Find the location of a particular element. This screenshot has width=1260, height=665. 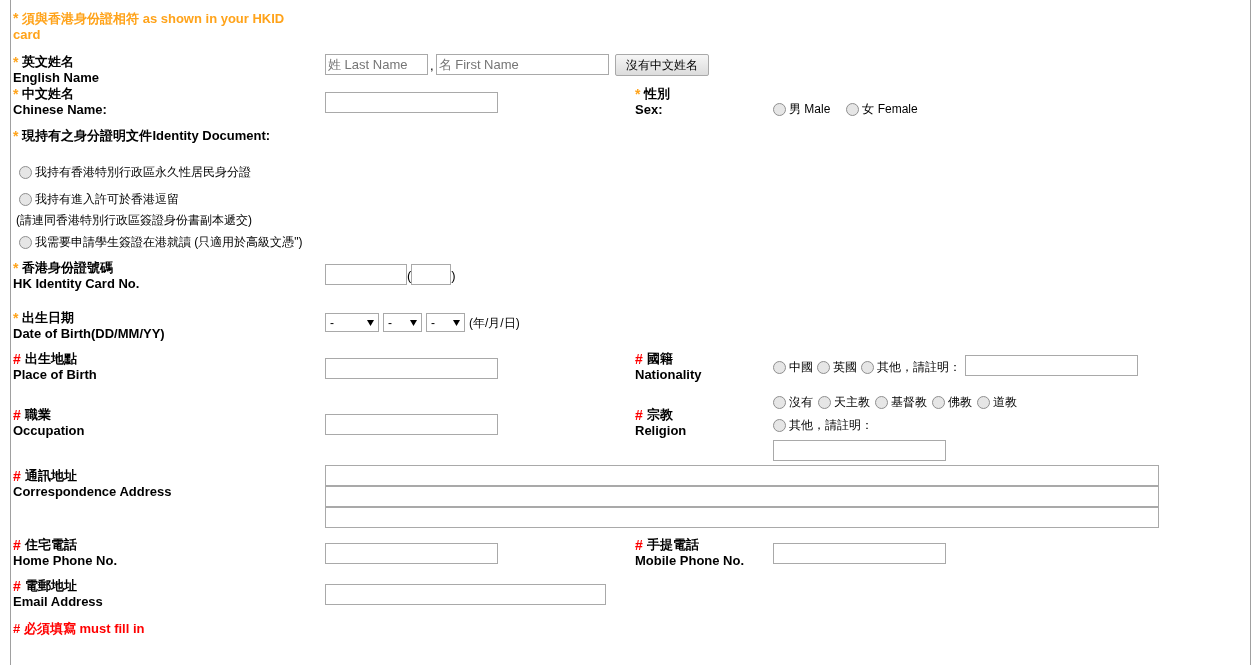

label-english: HK Identity Card No. is located at coordinates (77, 284).